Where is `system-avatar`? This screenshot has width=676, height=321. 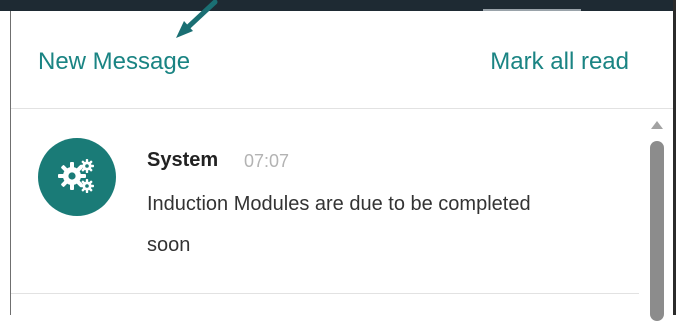
system-avatar is located at coordinates (77, 177).